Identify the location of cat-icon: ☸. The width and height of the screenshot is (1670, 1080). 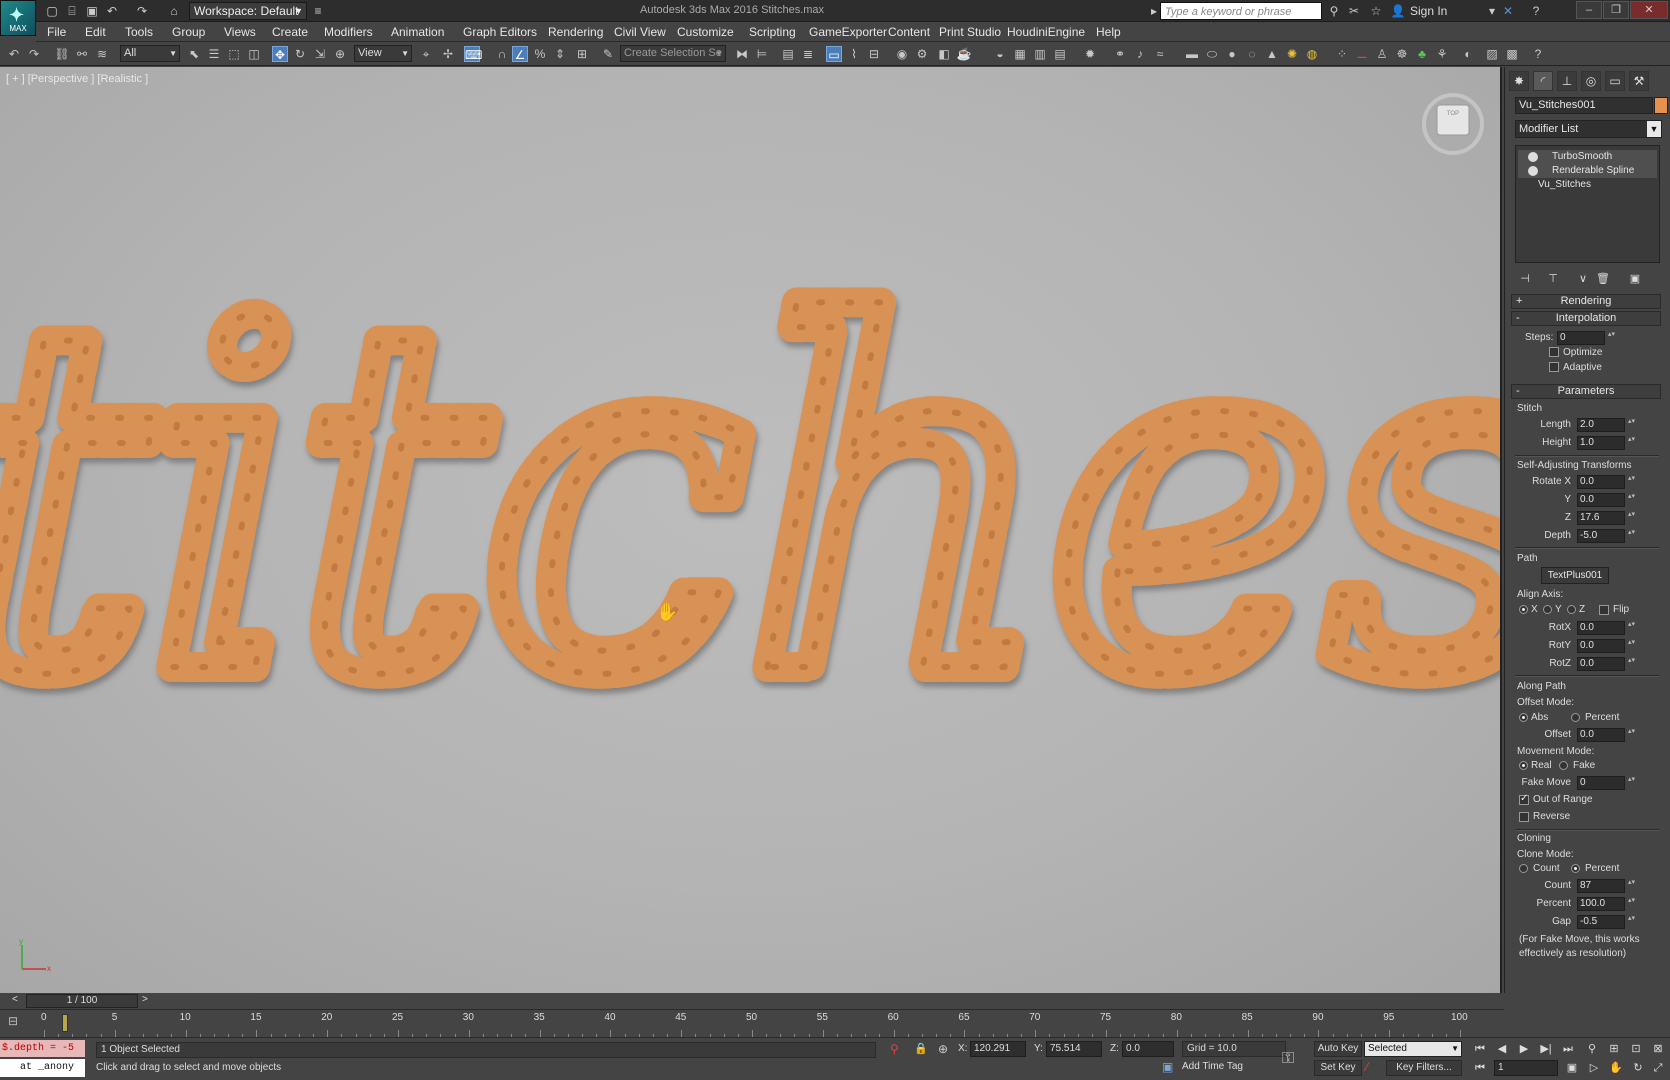
(1402, 54).